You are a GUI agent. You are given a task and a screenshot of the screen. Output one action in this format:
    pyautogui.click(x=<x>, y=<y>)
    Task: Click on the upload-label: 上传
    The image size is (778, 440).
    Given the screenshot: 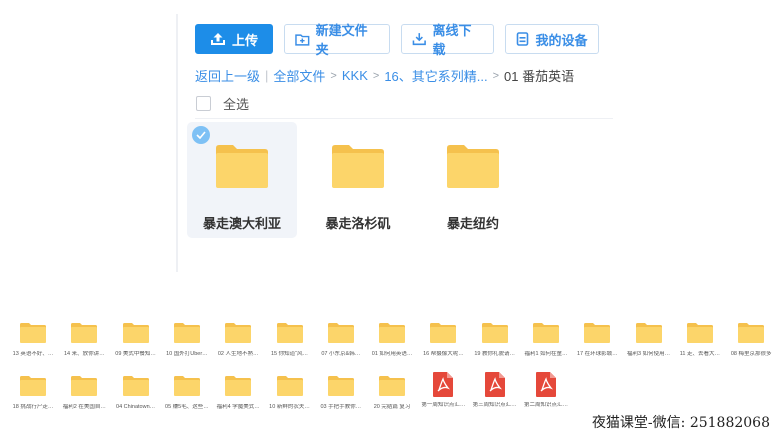 What is the action you would take?
    pyautogui.click(x=244, y=40)
    